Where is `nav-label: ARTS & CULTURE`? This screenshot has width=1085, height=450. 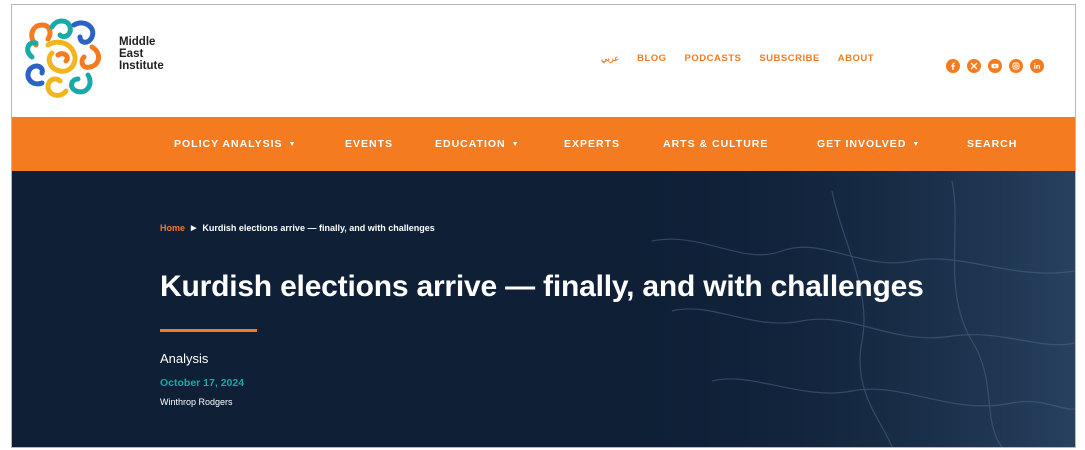 nav-label: ARTS & CULTURE is located at coordinates (716, 144).